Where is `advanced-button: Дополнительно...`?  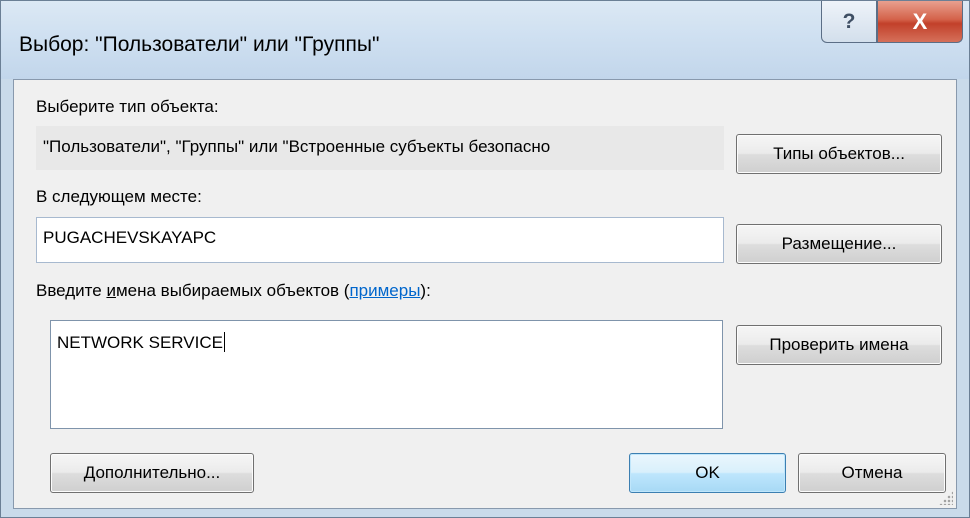 advanced-button: Дополнительно... is located at coordinates (152, 473).